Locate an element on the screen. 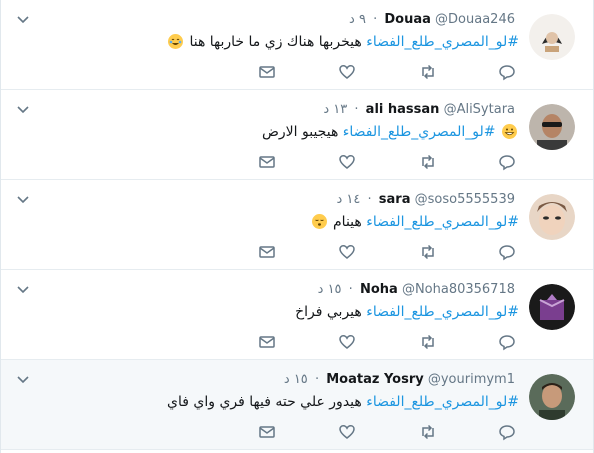  tweet-body: هيربي فراخ is located at coordinates (328, 312).